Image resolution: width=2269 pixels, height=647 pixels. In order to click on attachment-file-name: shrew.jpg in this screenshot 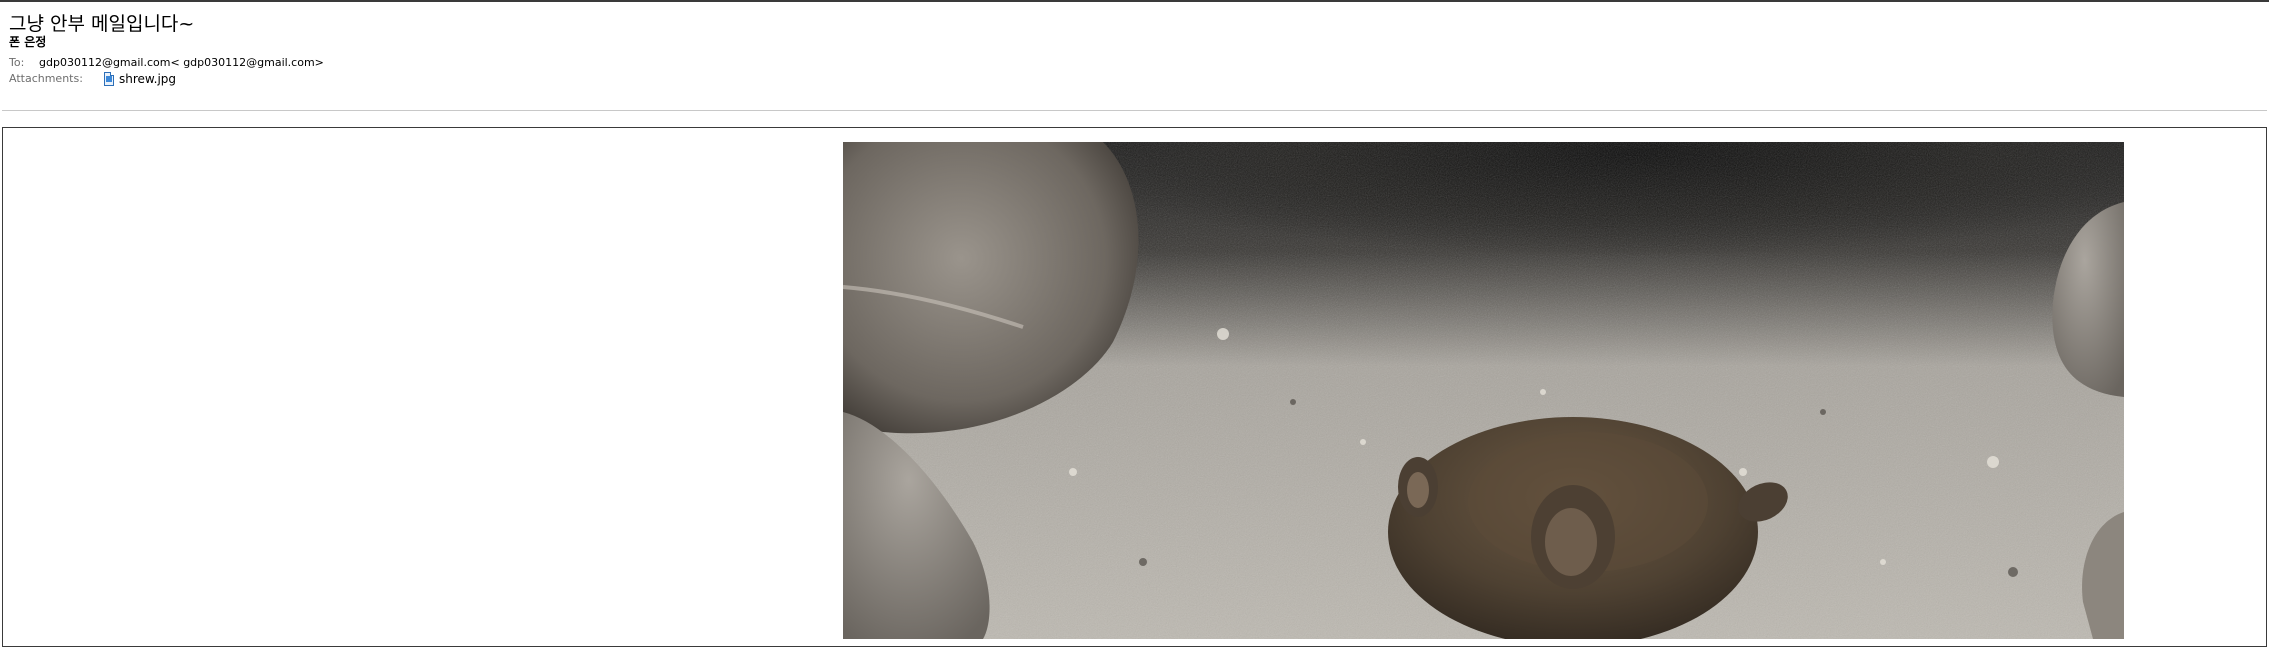, I will do `click(148, 79)`.